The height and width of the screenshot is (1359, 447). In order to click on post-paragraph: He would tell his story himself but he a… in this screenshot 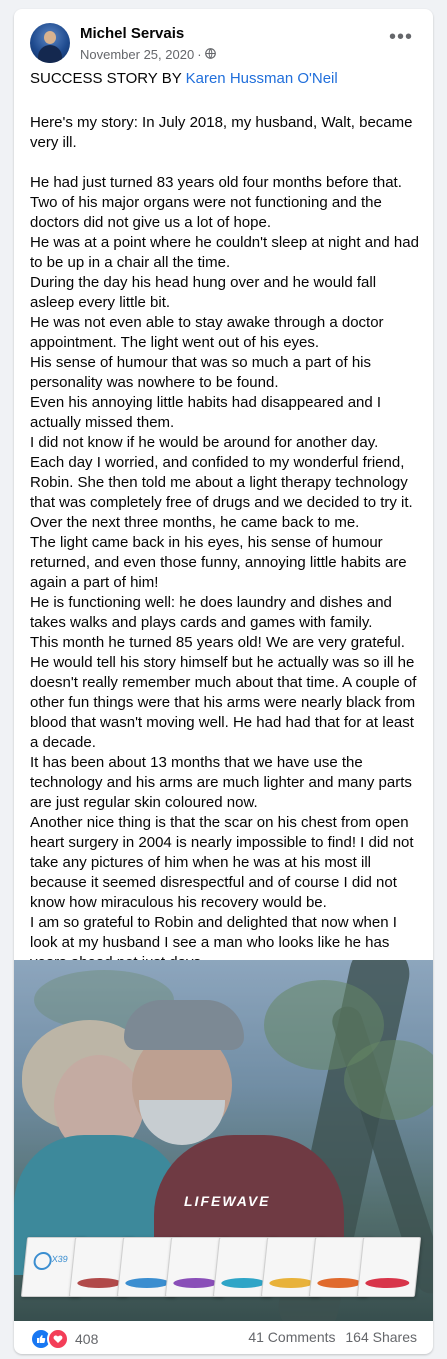, I will do `click(223, 702)`.